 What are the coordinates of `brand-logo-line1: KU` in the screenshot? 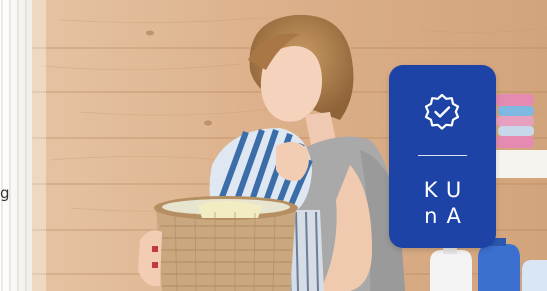 It's located at (447, 190).